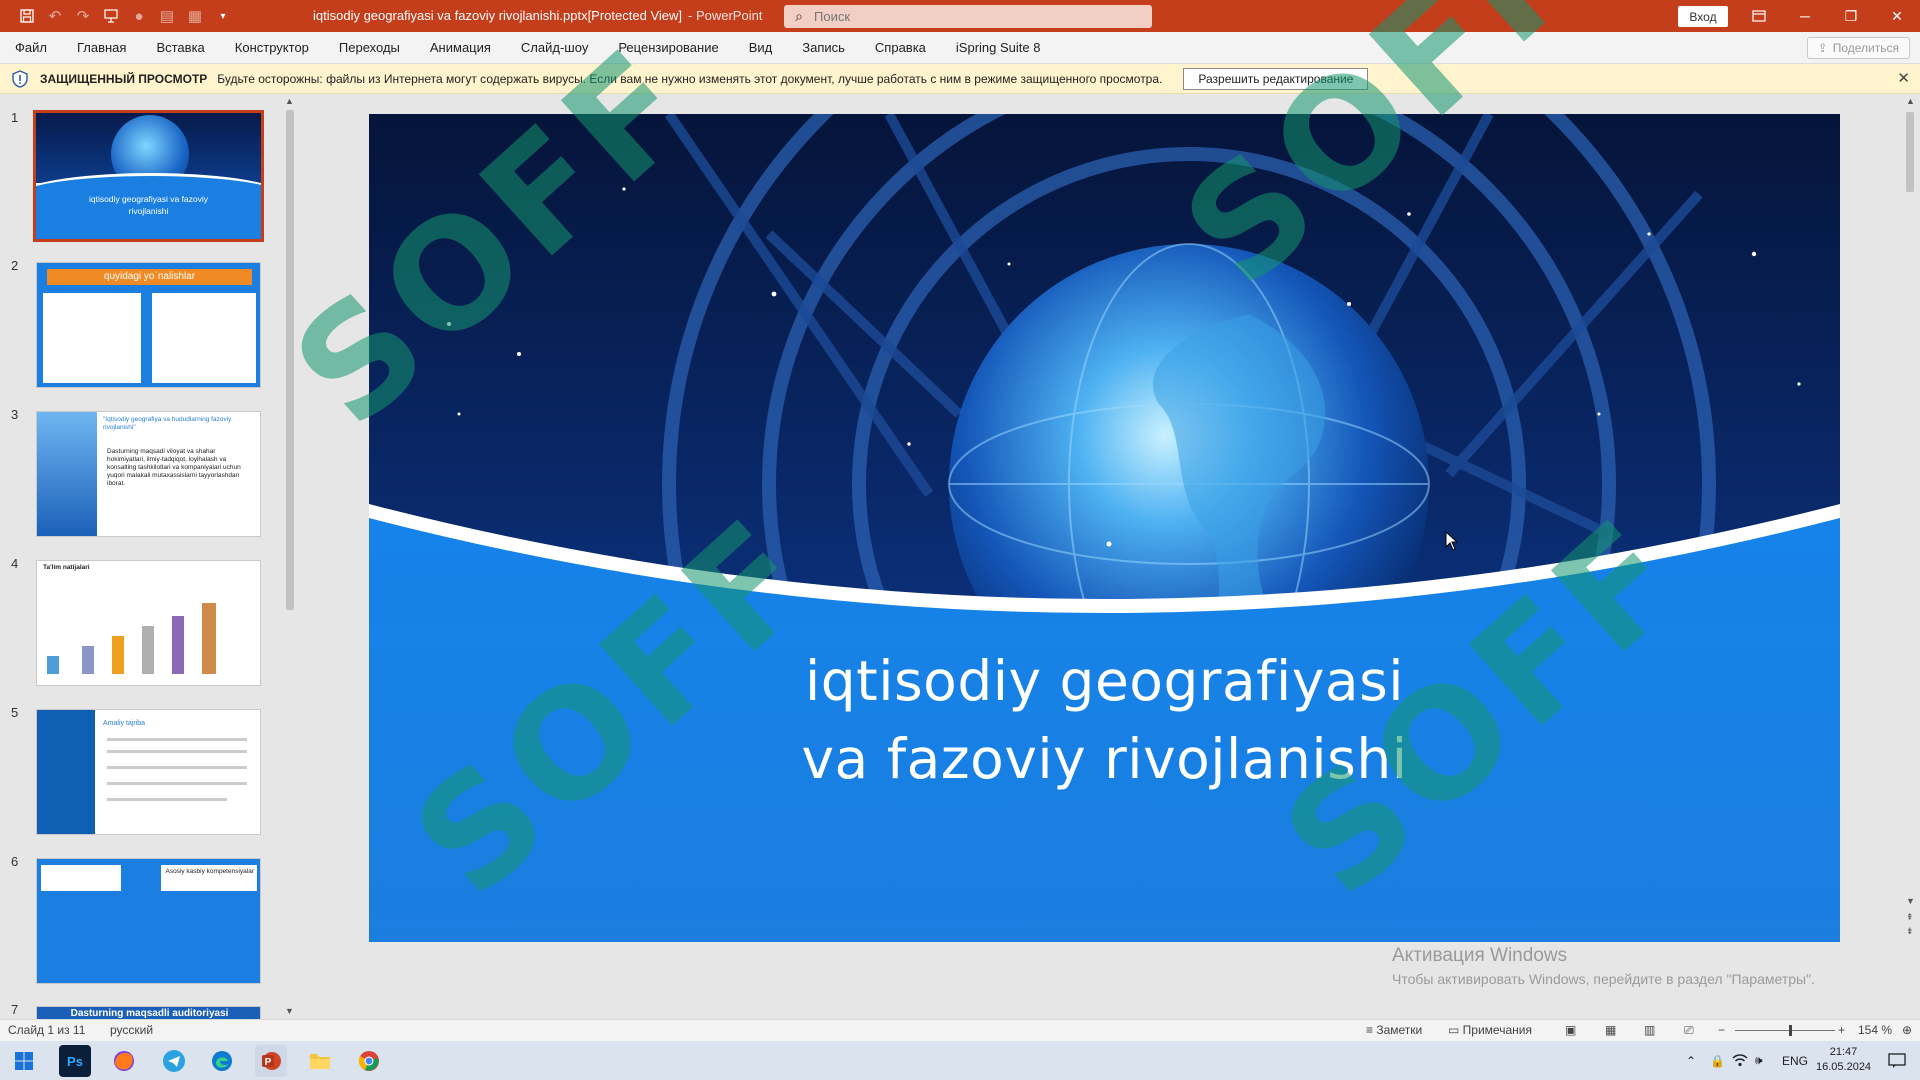 This screenshot has width=1920, height=1080. What do you see at coordinates (148, 325) in the screenshot?
I see `thumbnail-slide-2: quyidagi yo`nalishlar` at bounding box center [148, 325].